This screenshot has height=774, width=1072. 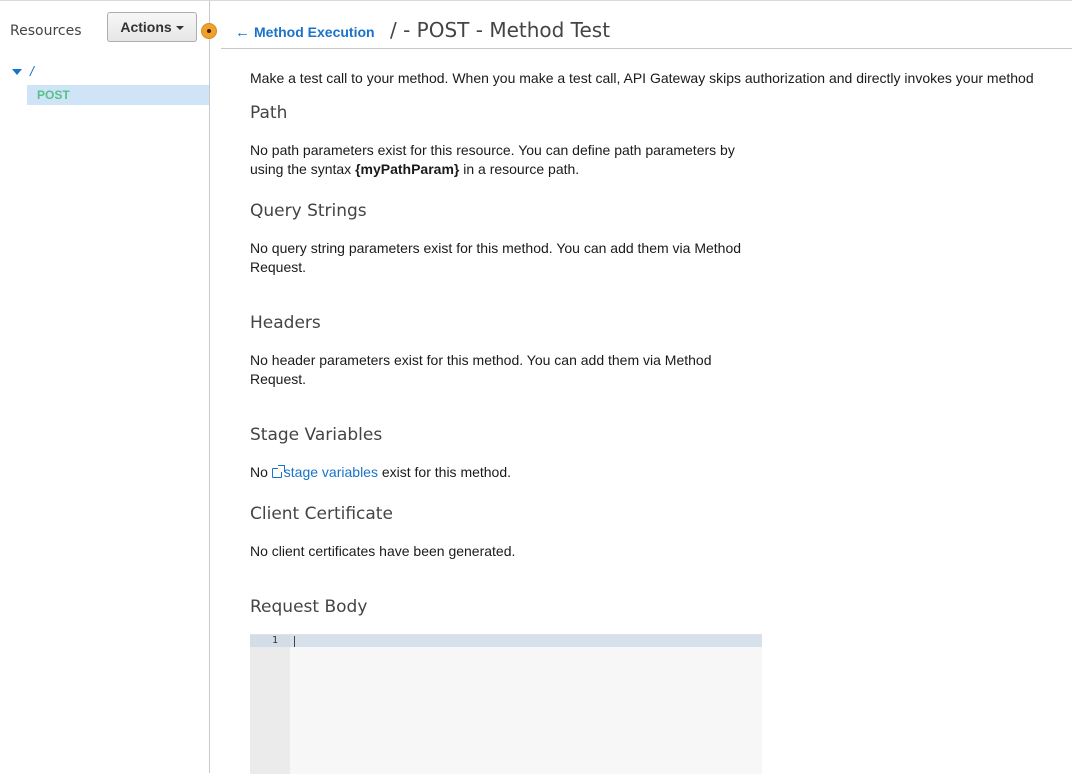 I want to click on request-body-editor: 1, so click(x=506, y=704).